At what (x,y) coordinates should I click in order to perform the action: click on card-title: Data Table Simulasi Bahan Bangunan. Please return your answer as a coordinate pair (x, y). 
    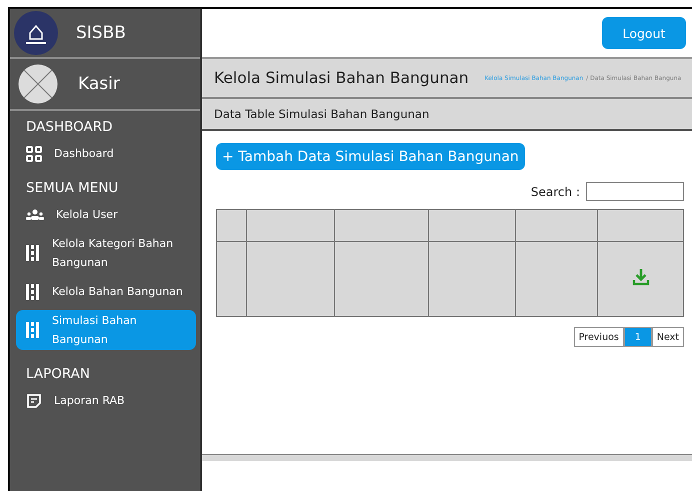
    Looking at the image, I should click on (322, 114).